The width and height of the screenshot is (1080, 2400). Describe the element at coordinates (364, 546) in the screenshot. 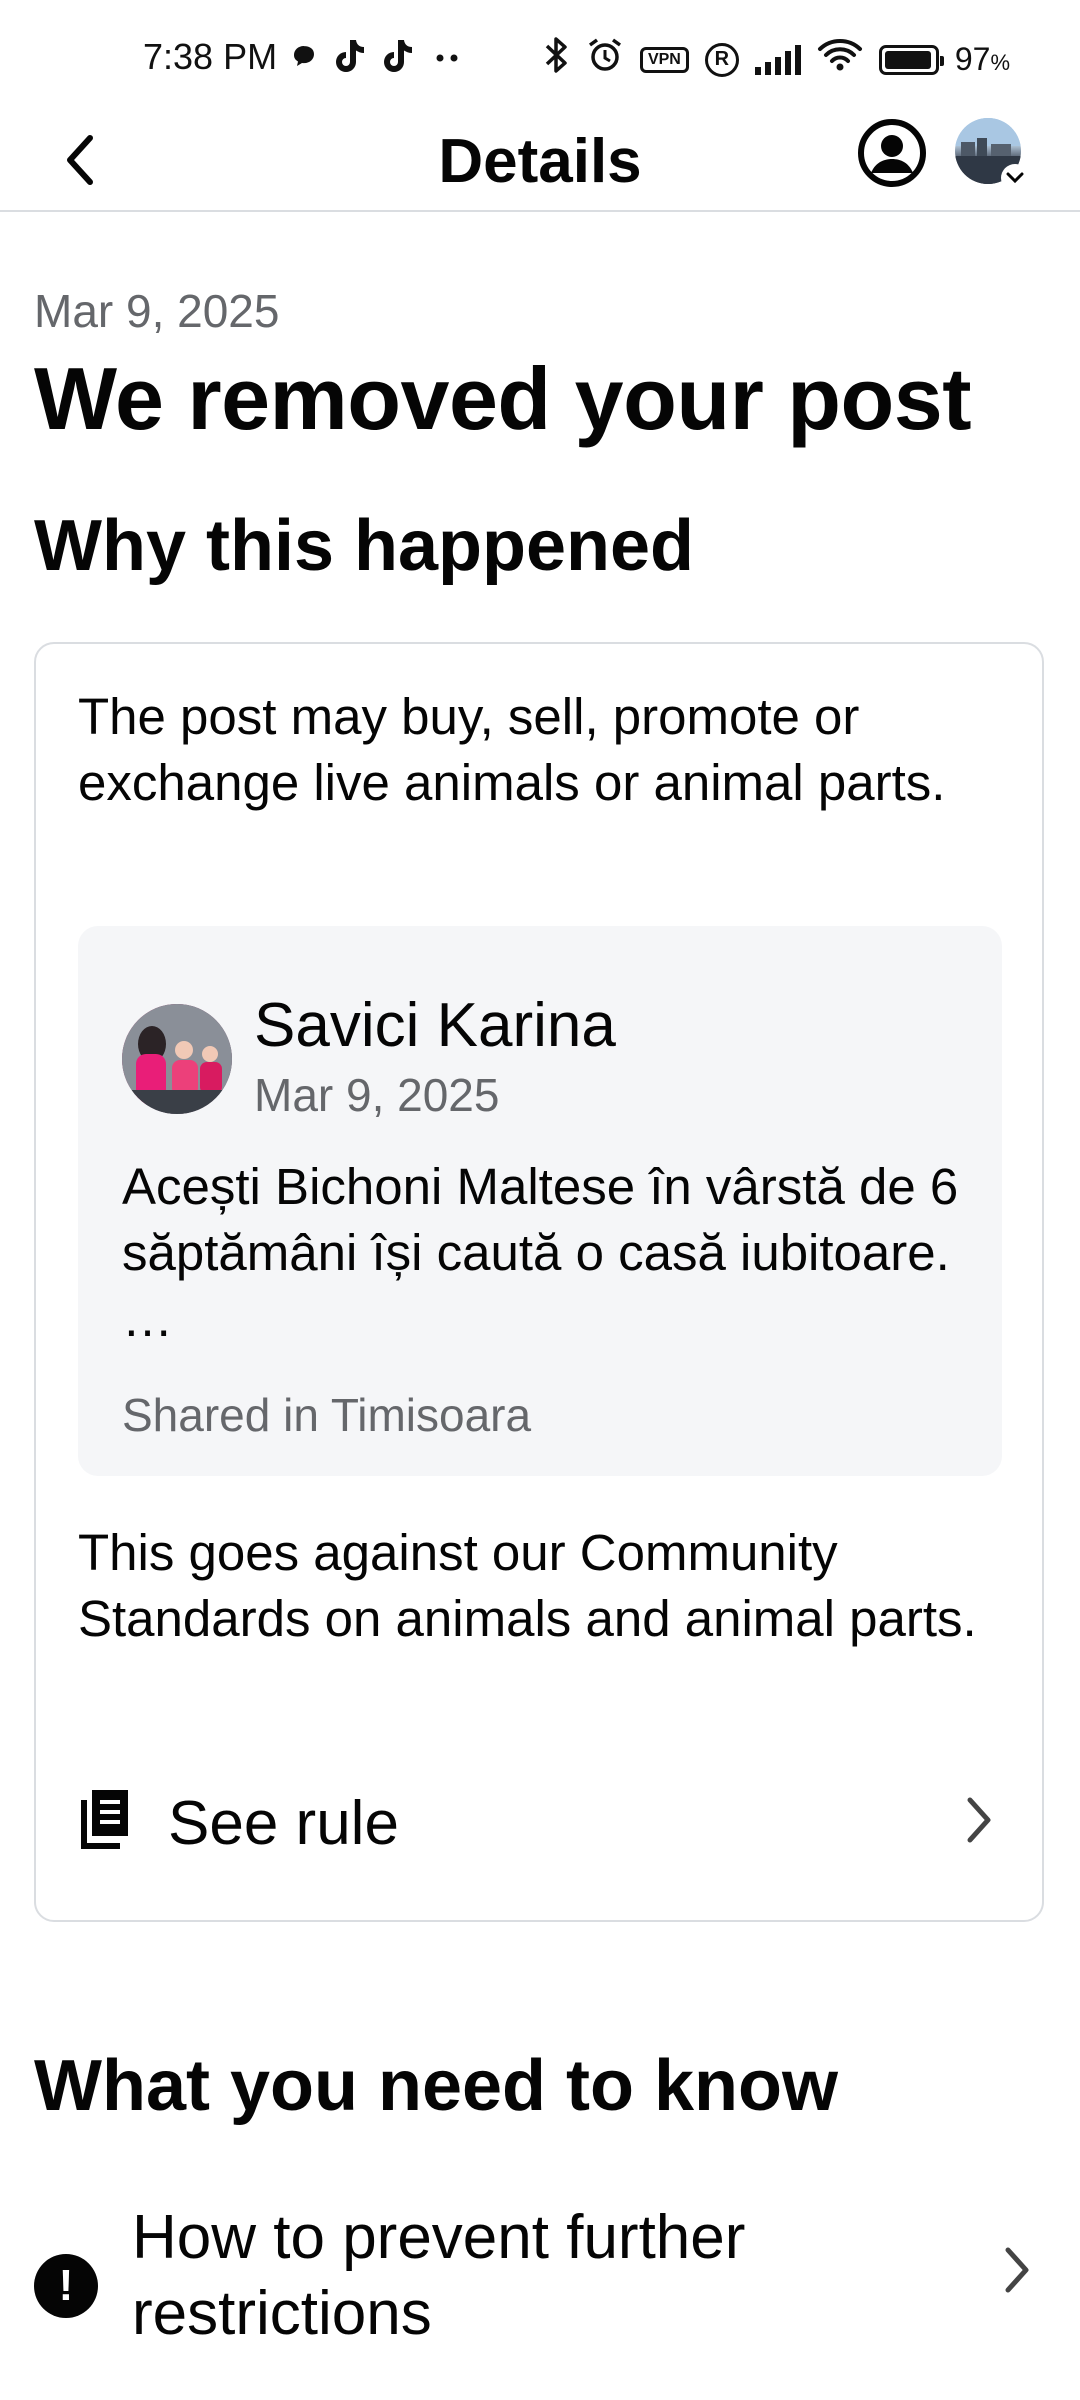

I see `why-section-title: Why this happened` at that location.